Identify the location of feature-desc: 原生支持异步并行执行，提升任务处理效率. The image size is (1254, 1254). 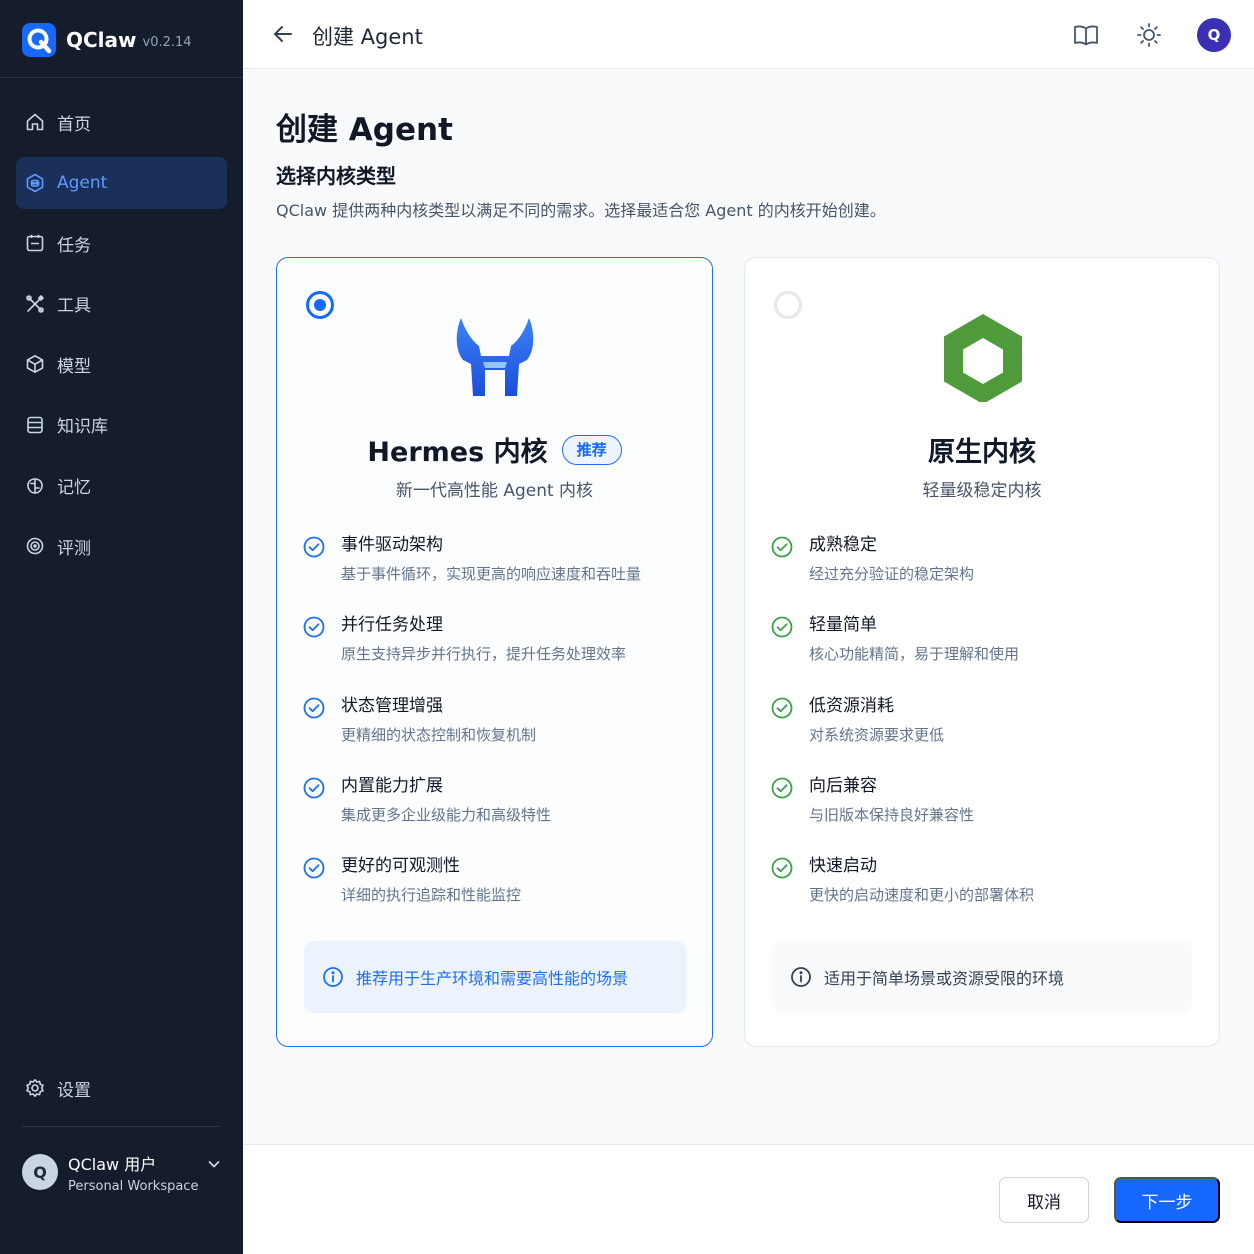
(484, 654).